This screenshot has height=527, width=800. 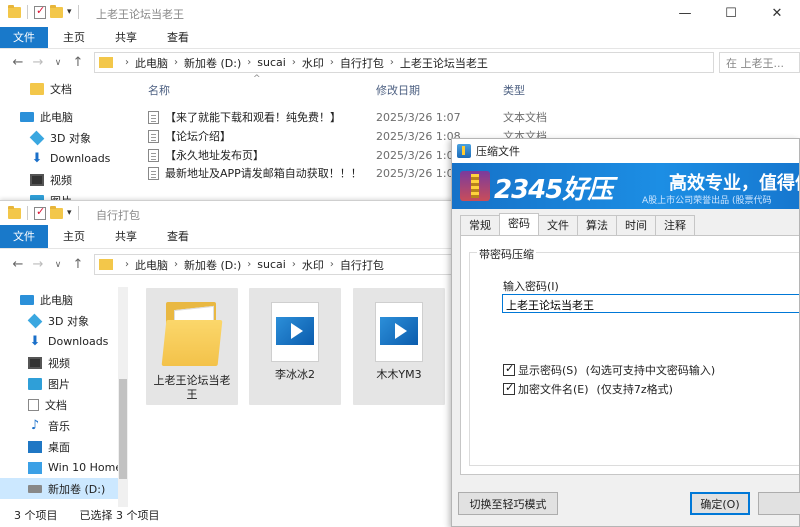 What do you see at coordinates (558, 225) in the screenshot?
I see `tab-files: 文件` at bounding box center [558, 225].